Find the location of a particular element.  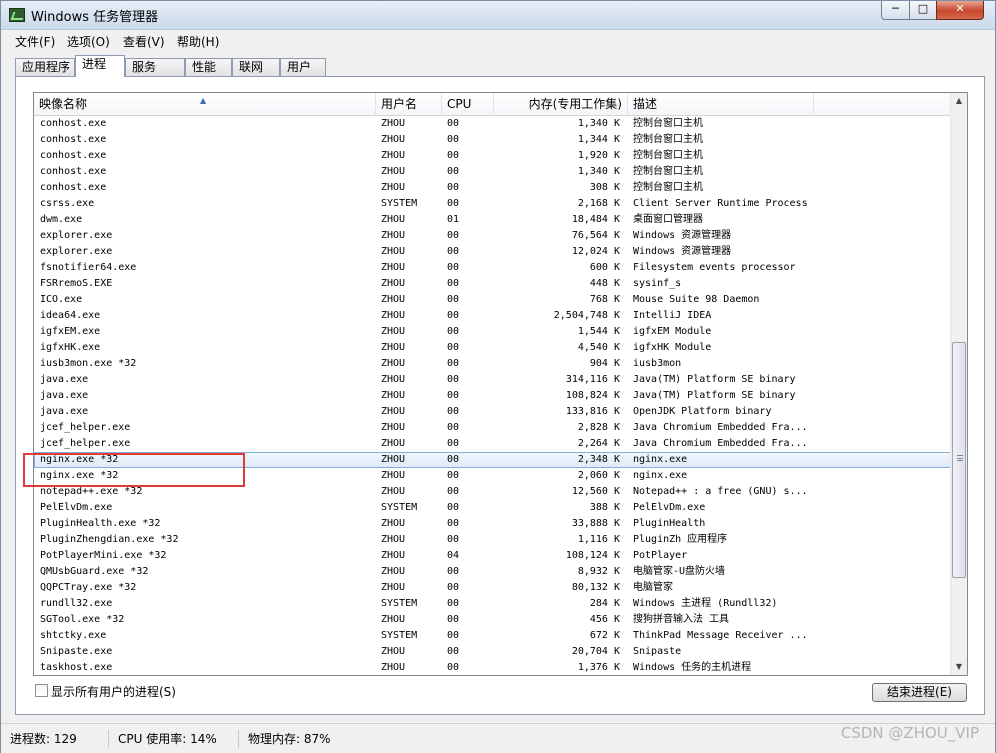

table-row: conhost.exe ZHOU 00 1,344 K 控制台窗口主机 is located at coordinates (493, 140).